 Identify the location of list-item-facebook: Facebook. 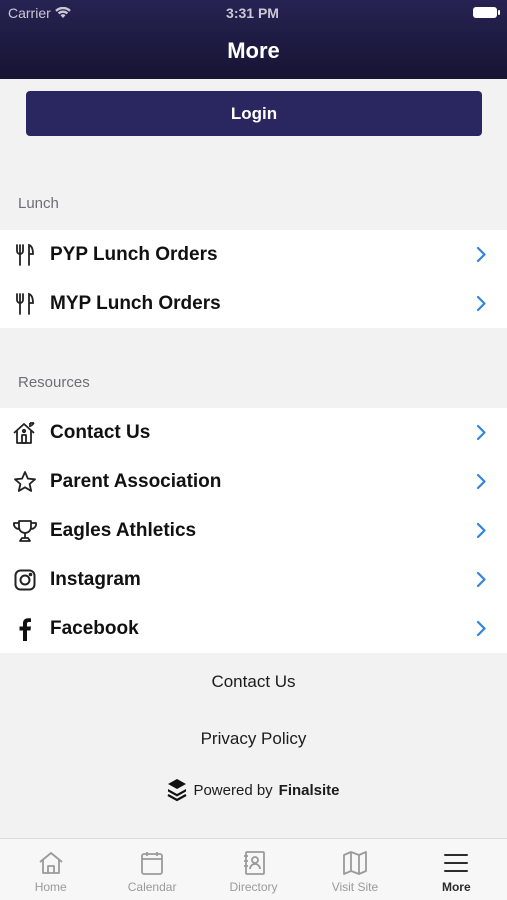
(253, 628).